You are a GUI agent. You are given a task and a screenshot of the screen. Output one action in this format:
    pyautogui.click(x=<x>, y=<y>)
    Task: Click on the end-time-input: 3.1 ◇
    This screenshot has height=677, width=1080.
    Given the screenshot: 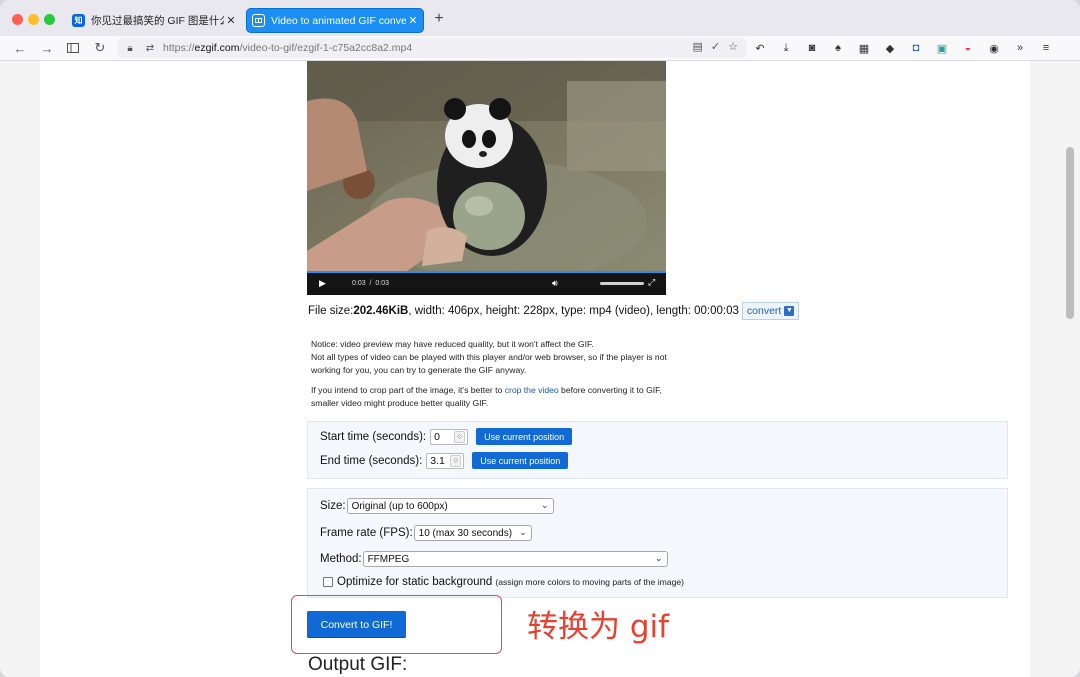 What is the action you would take?
    pyautogui.click(x=445, y=460)
    